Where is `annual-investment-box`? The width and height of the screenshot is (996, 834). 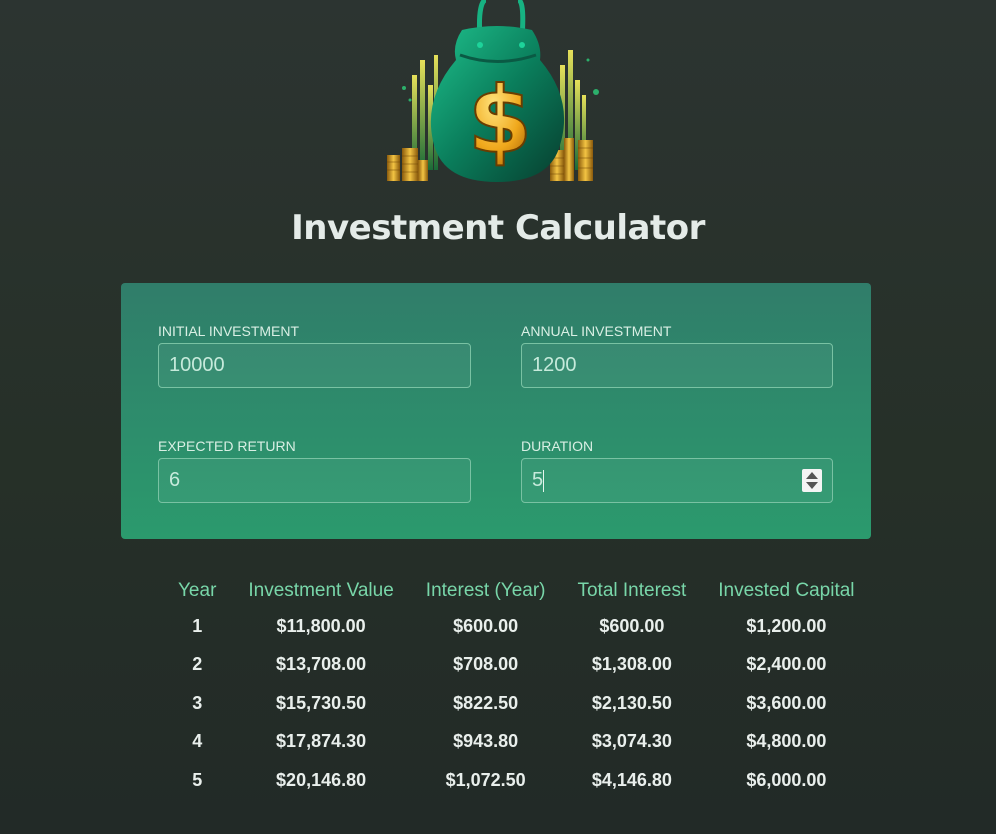
annual-investment-box is located at coordinates (677, 365).